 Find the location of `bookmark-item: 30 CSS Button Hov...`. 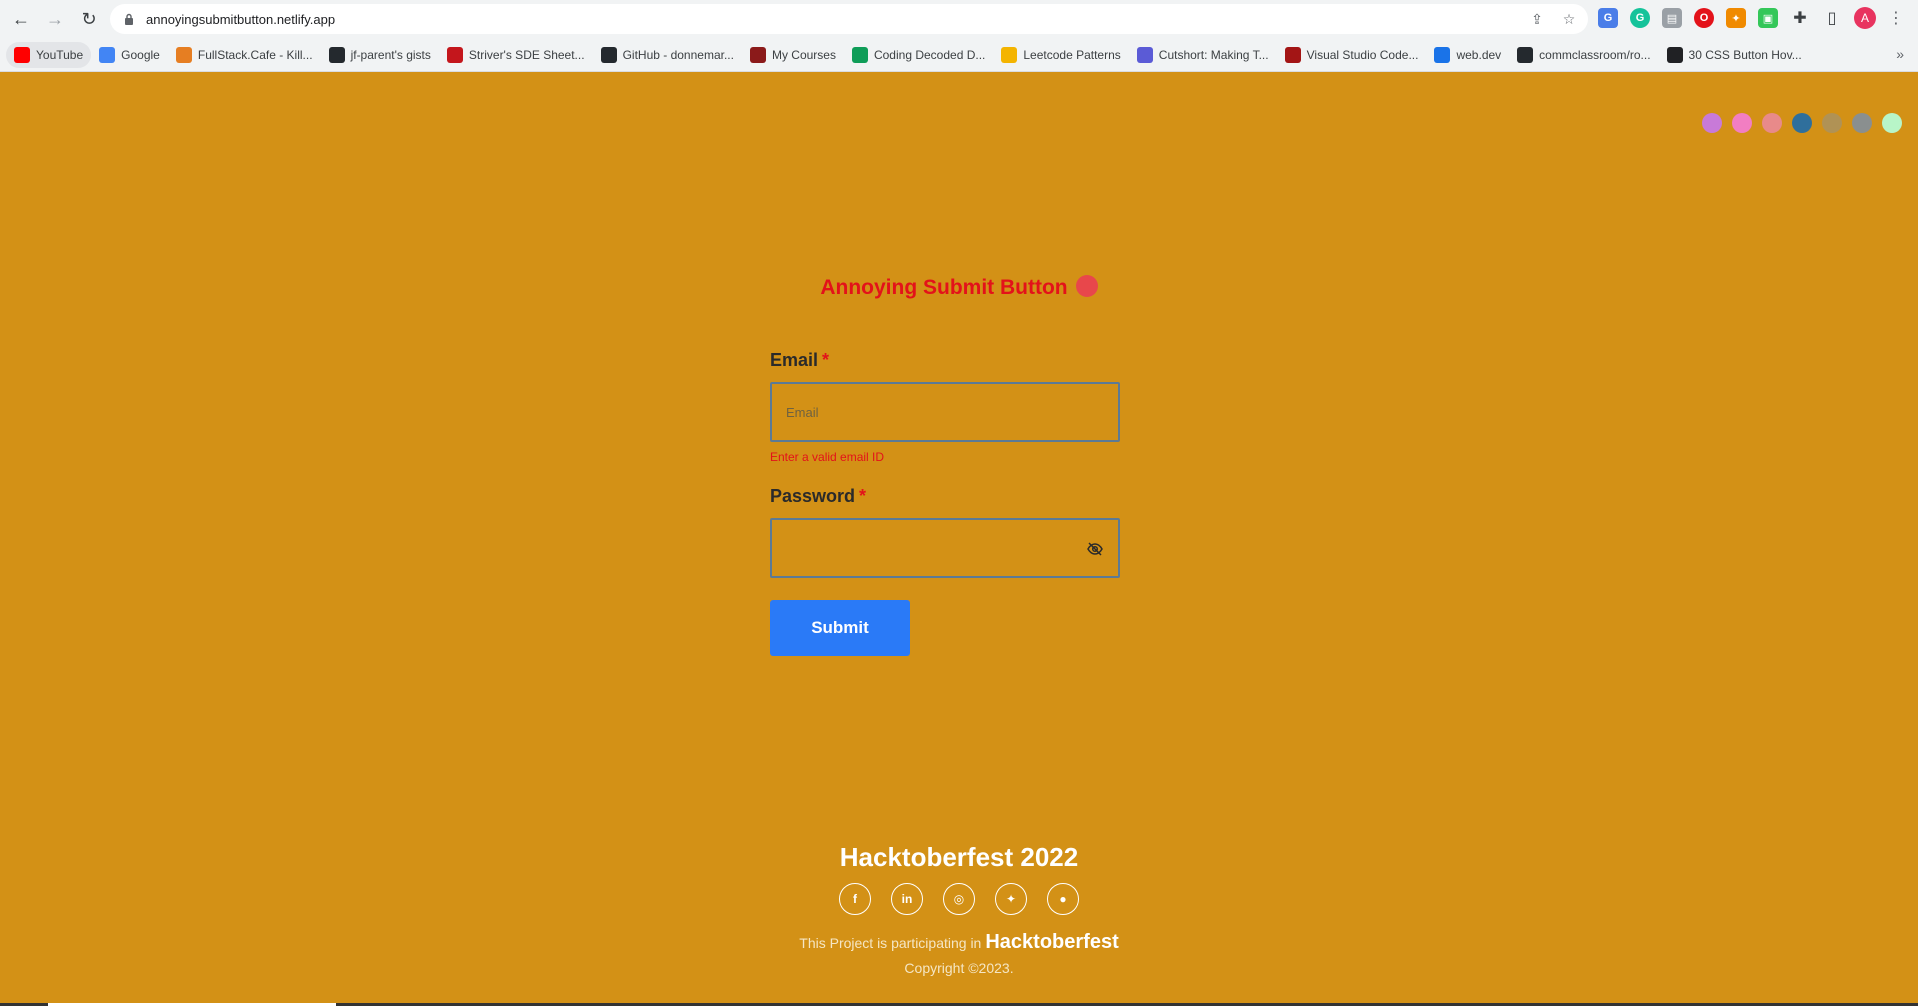

bookmark-item: 30 CSS Button Hov... is located at coordinates (1734, 55).